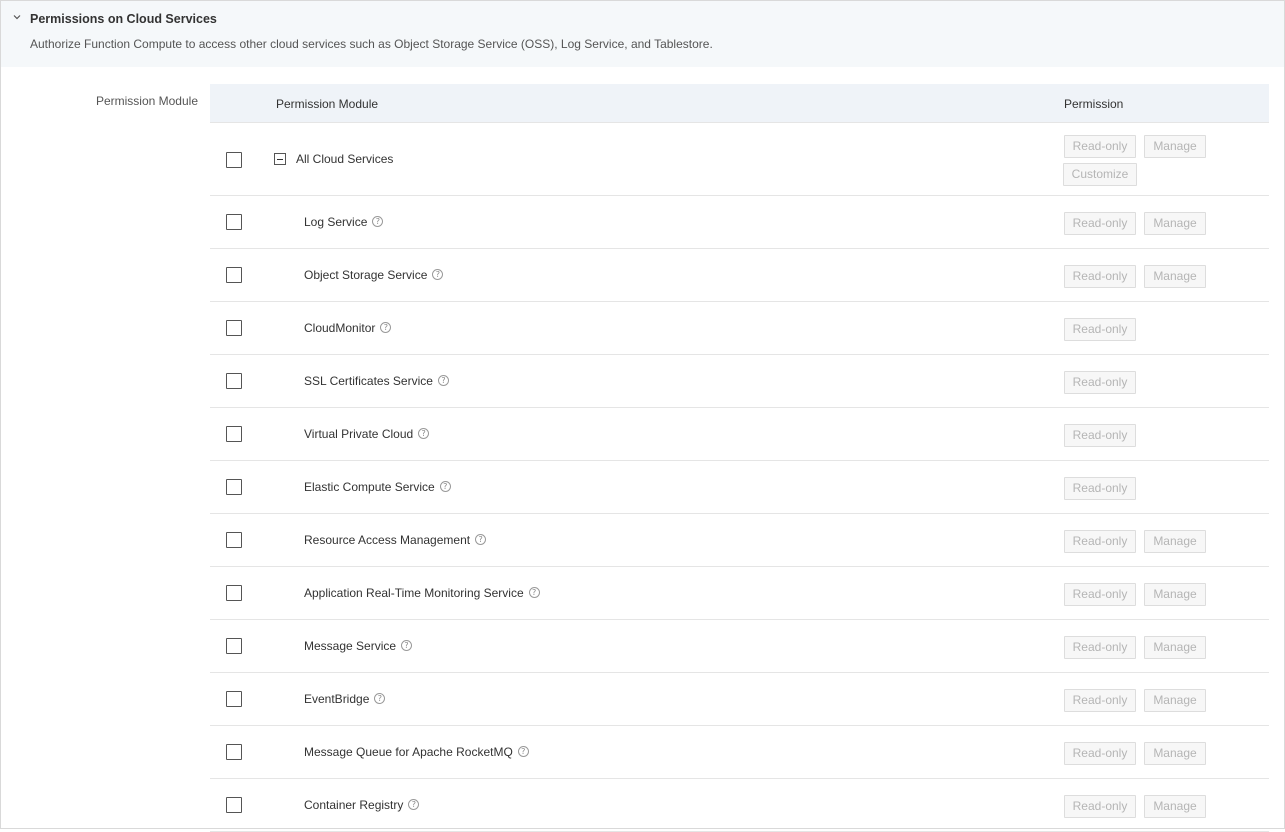 The height and width of the screenshot is (832, 1285). Describe the element at coordinates (17, 17) in the screenshot. I see `chevron-down-icon` at that location.